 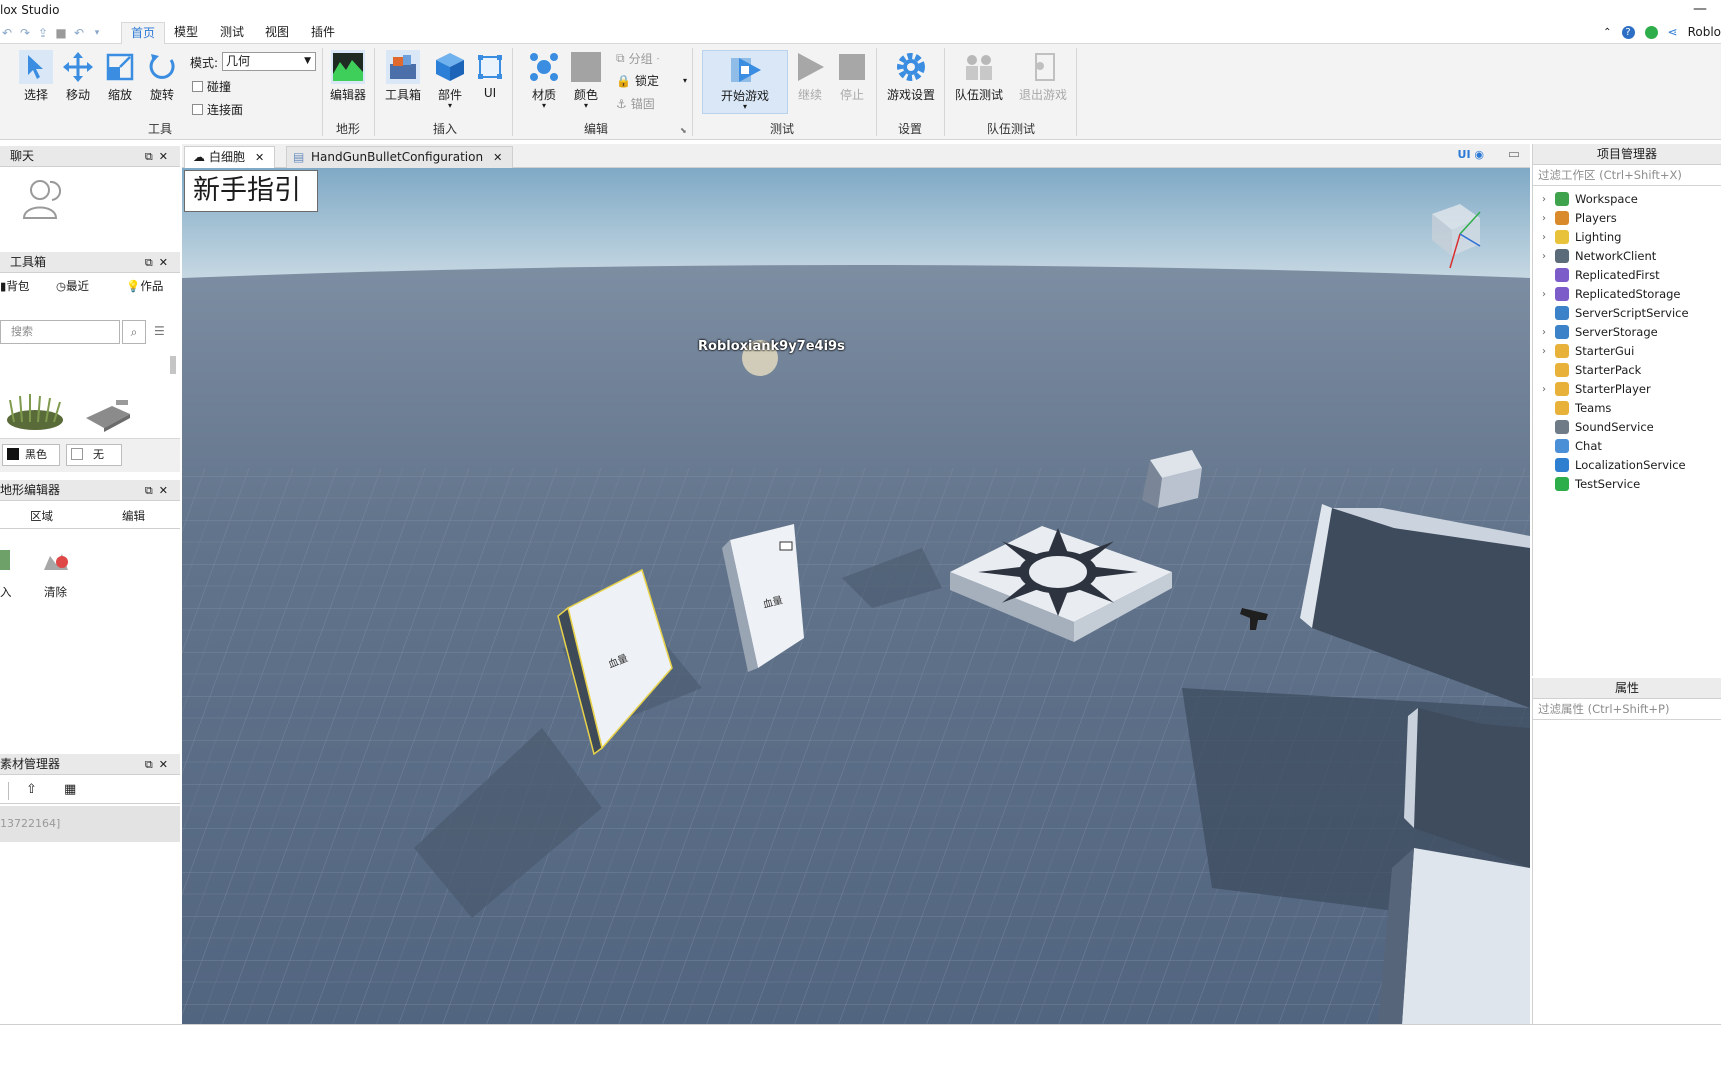 What do you see at coordinates (348, 76) in the screenshot?
I see `terrain-editor-button: 编辑器` at bounding box center [348, 76].